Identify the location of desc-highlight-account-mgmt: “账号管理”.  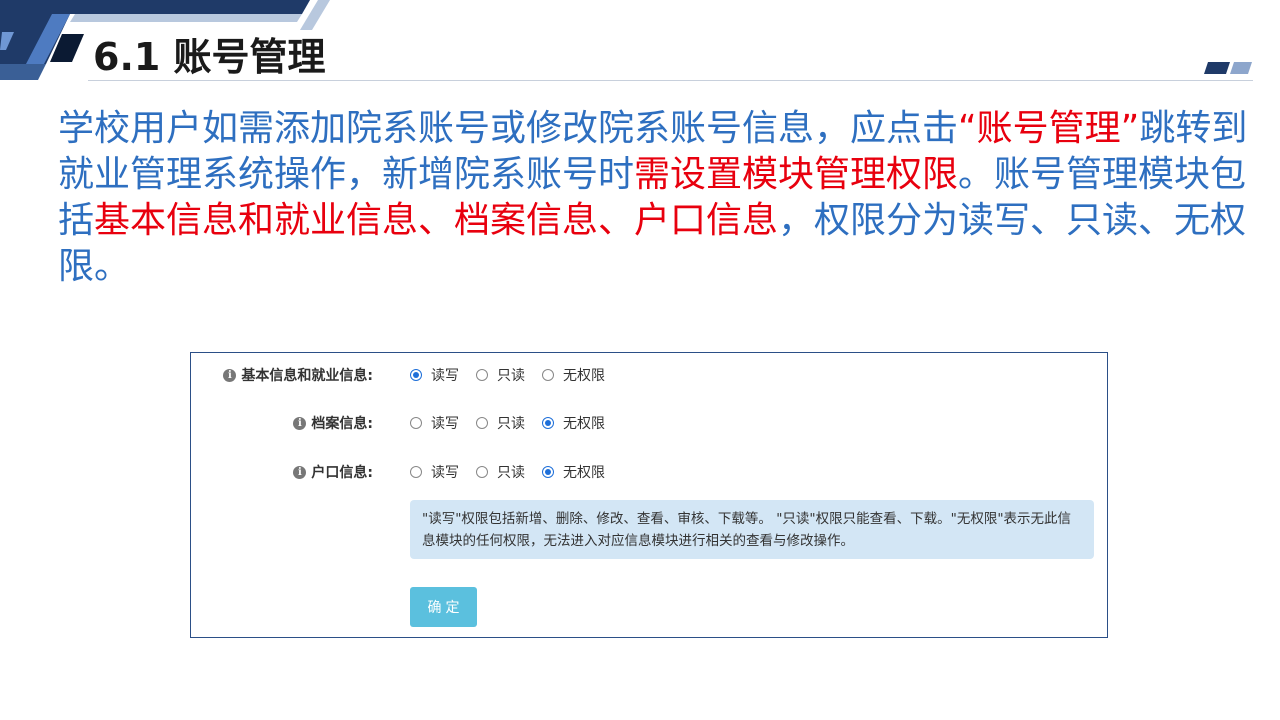
(1049, 128).